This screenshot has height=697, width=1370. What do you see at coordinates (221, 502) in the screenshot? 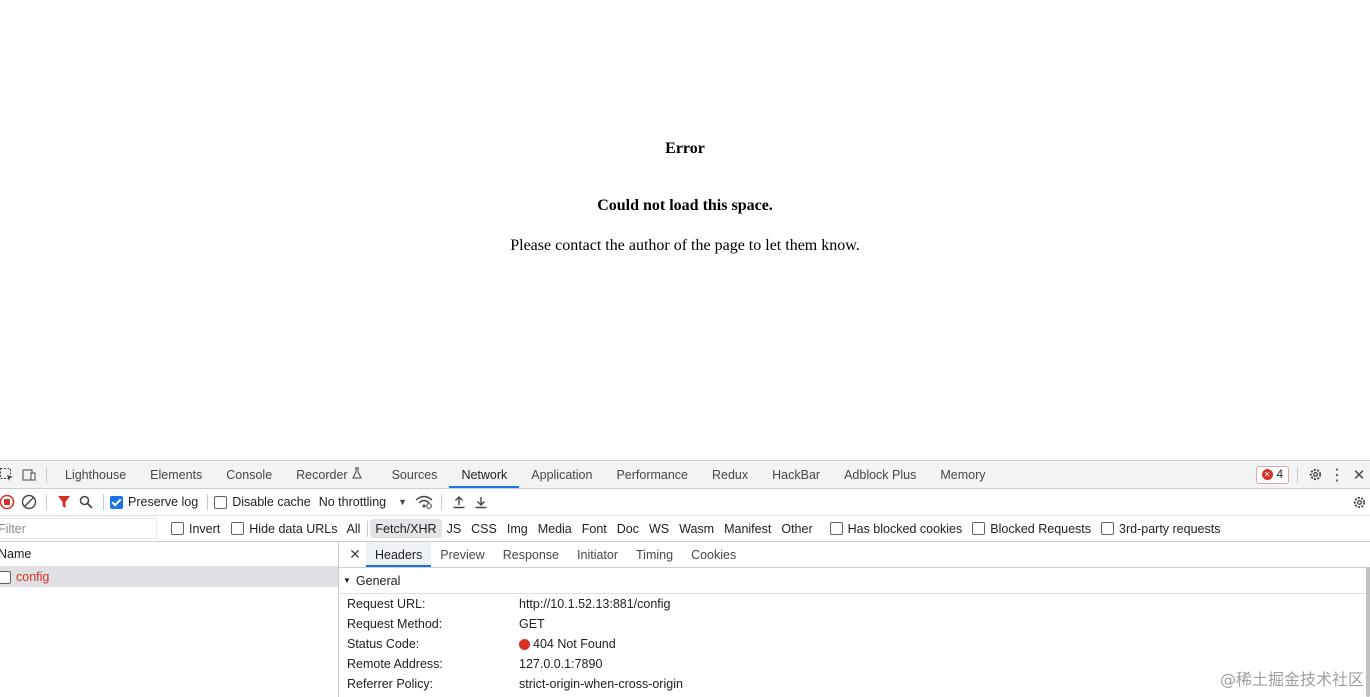
I see `disable-cache-checkbox` at bounding box center [221, 502].